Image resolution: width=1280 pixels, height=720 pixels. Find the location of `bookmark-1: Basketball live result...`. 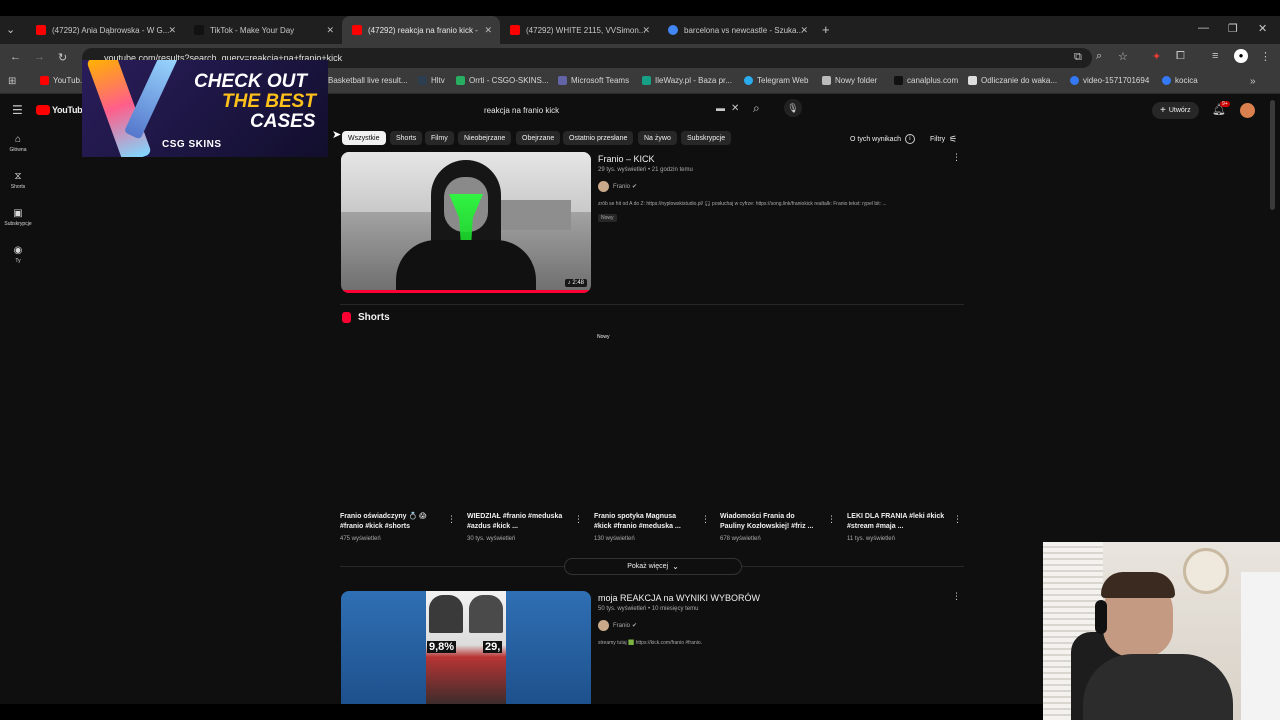

bookmark-1: Basketball live result... is located at coordinates (368, 80).